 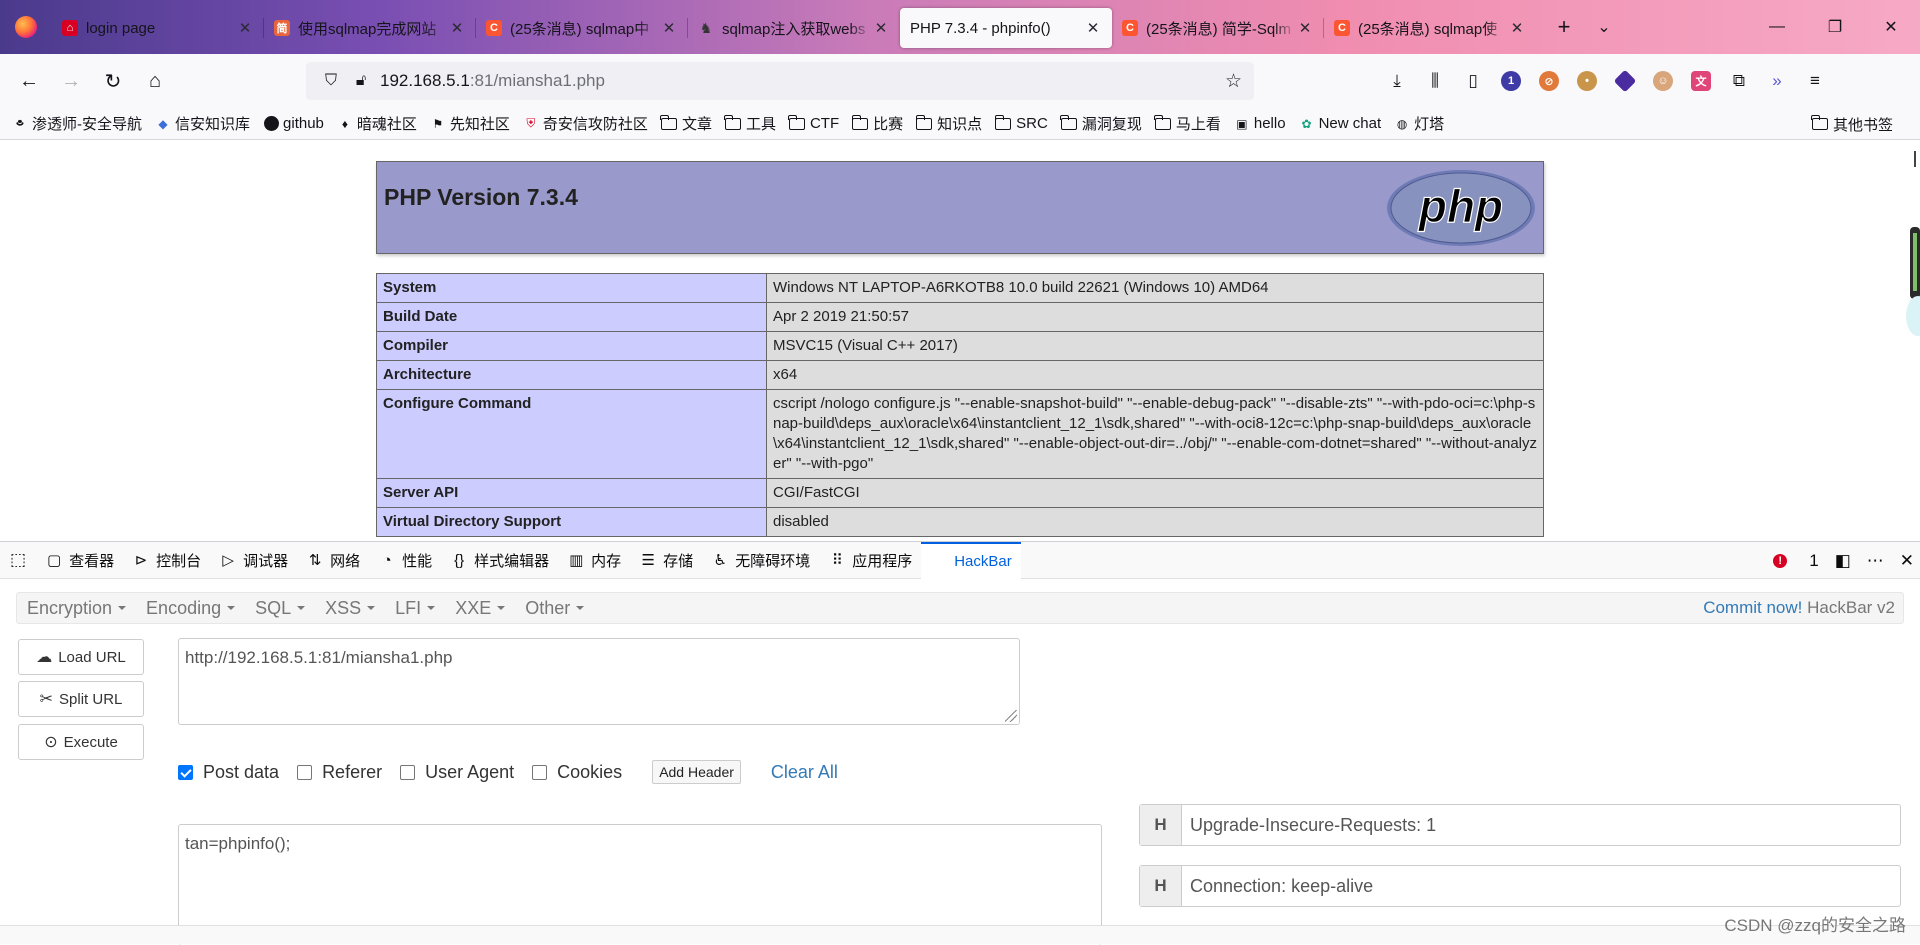 I want to click on translate-icon: 文, so click(x=1701, y=81).